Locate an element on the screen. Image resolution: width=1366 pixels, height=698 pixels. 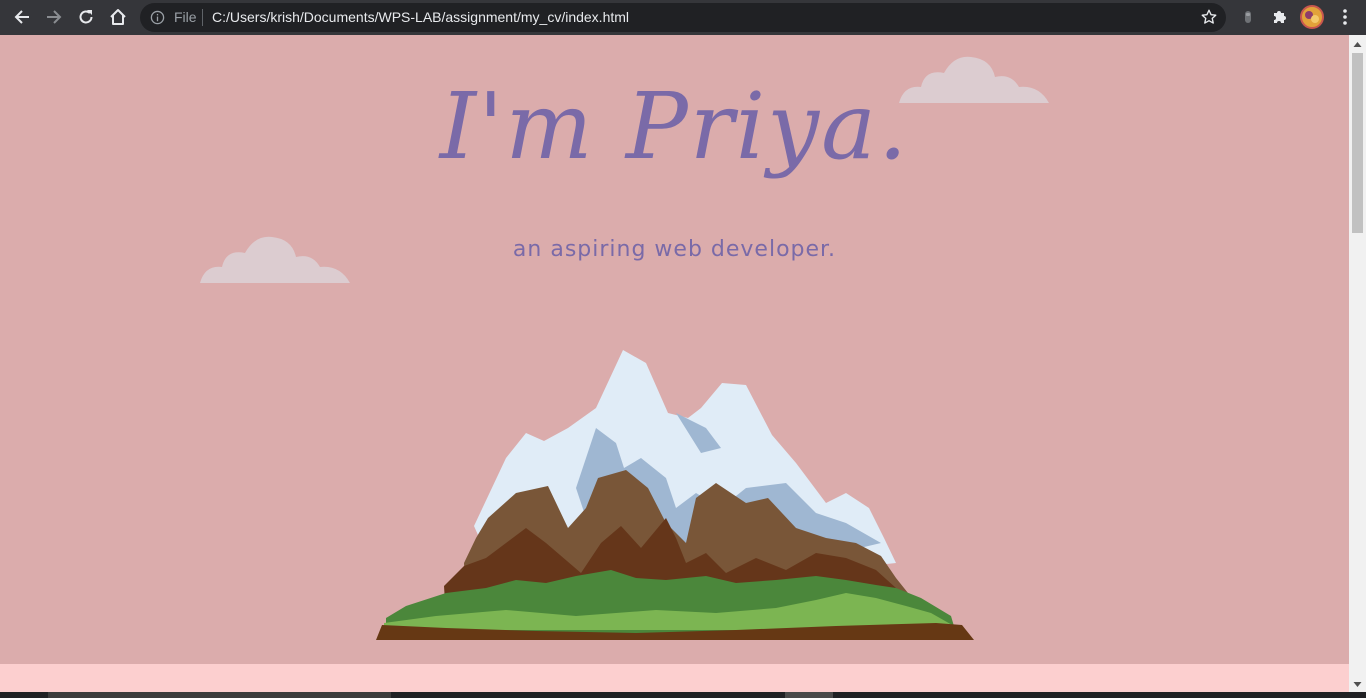
back-button is located at coordinates (22, 17).